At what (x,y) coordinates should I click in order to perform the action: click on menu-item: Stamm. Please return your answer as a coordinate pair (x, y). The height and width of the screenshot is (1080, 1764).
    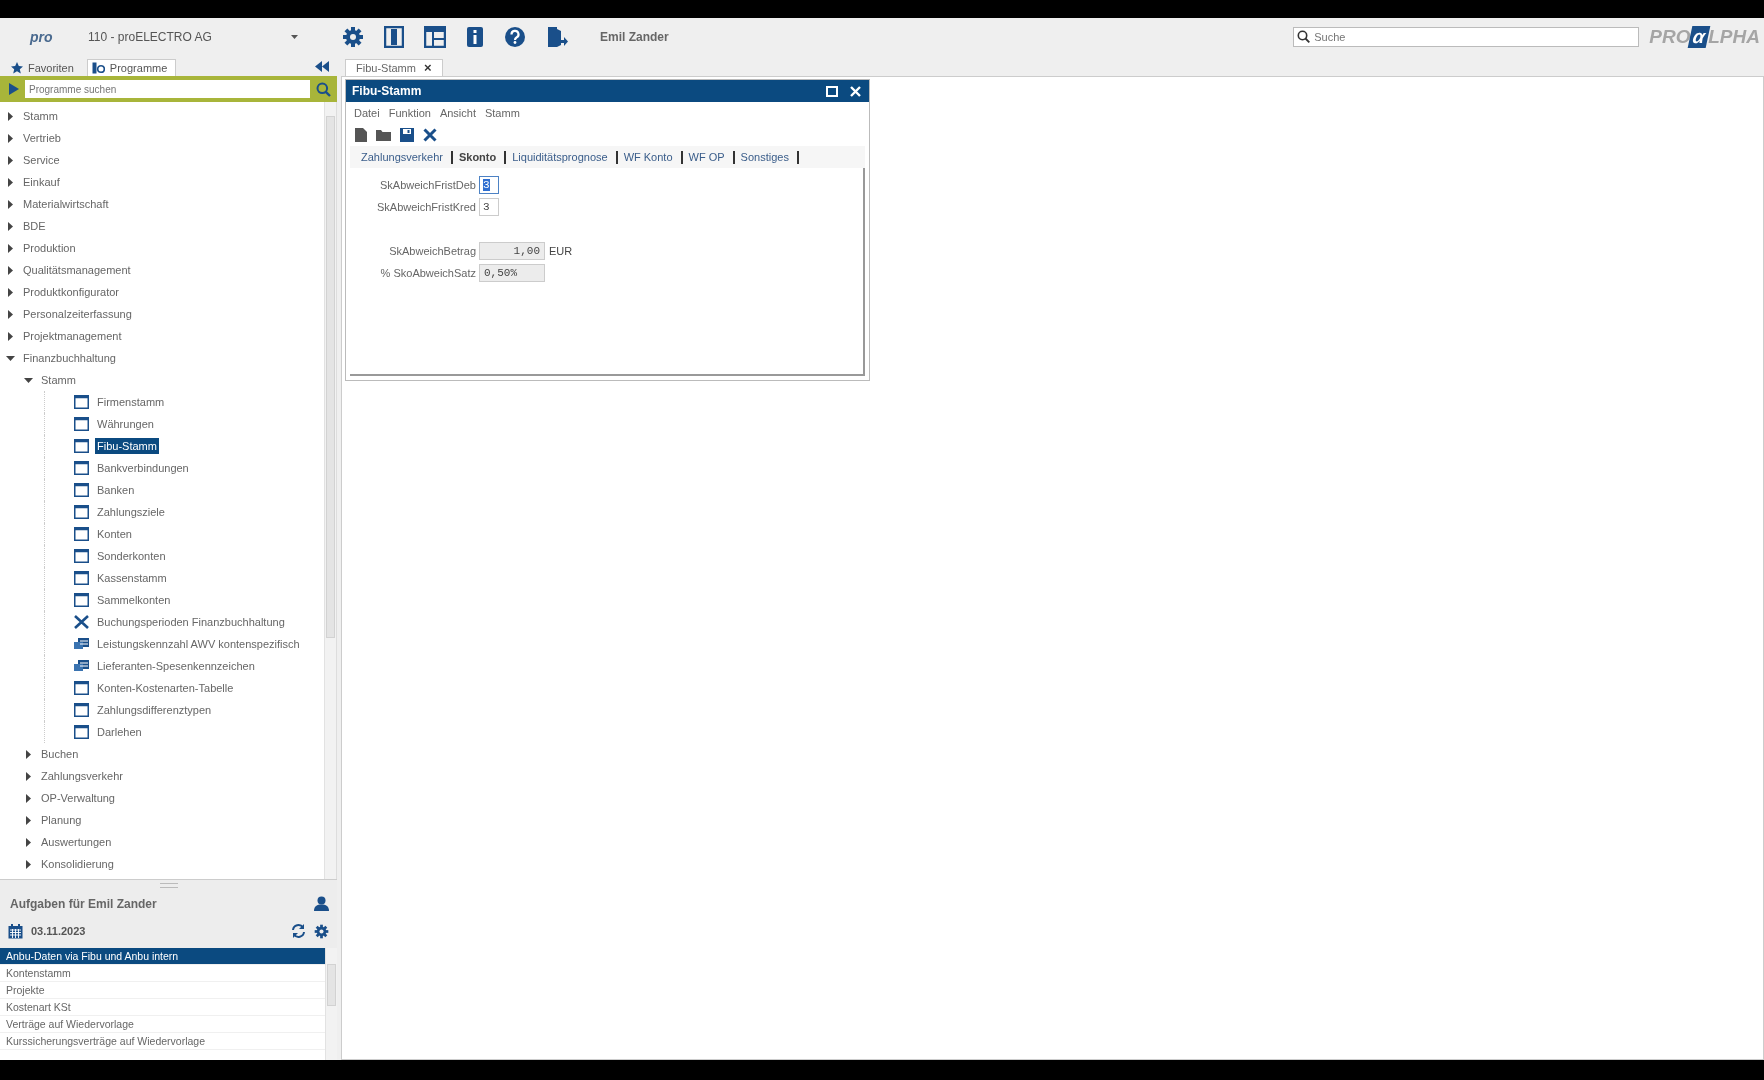
    Looking at the image, I should click on (502, 113).